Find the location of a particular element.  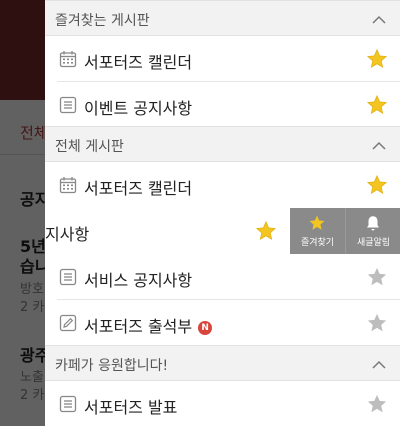

board-label: 지사항 is located at coordinates (67, 234).